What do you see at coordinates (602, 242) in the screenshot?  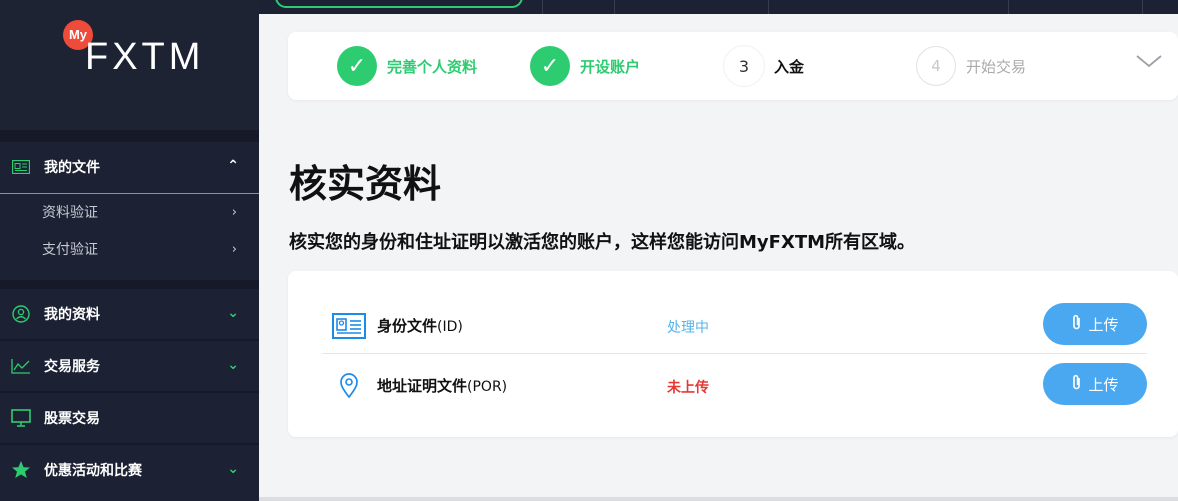 I see `page-subtitle: 核实您的身份和住址证明以激活您的账户，这样您能访问MyFXTM所有区域。` at bounding box center [602, 242].